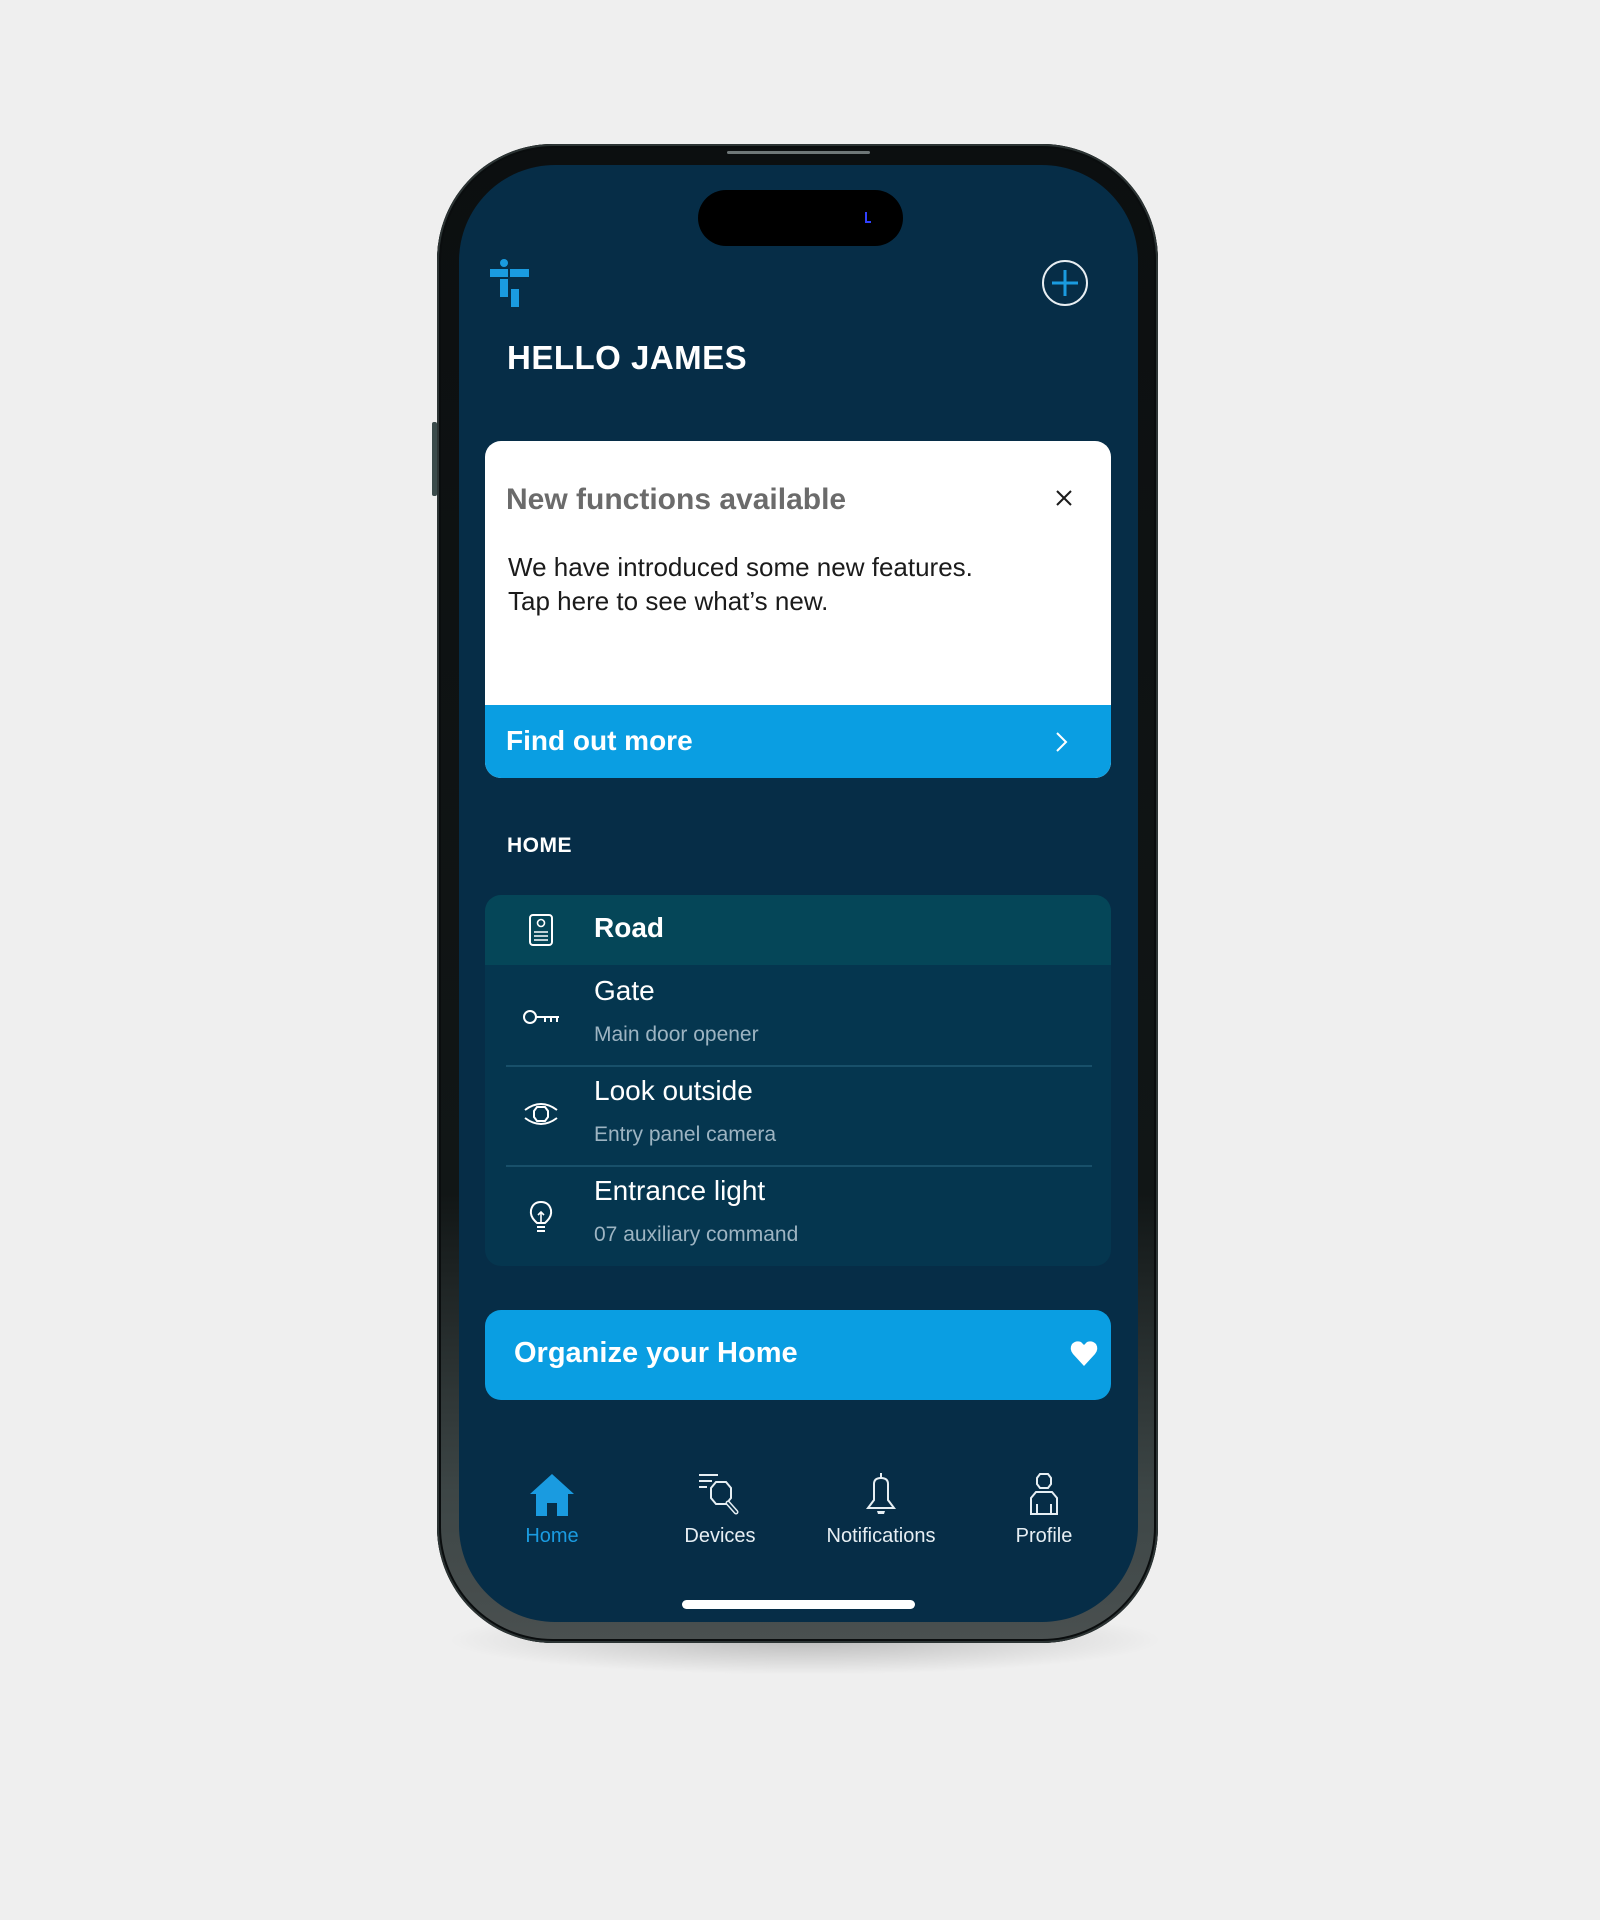 The image size is (1600, 1920). I want to click on home-indicator, so click(798, 1604).